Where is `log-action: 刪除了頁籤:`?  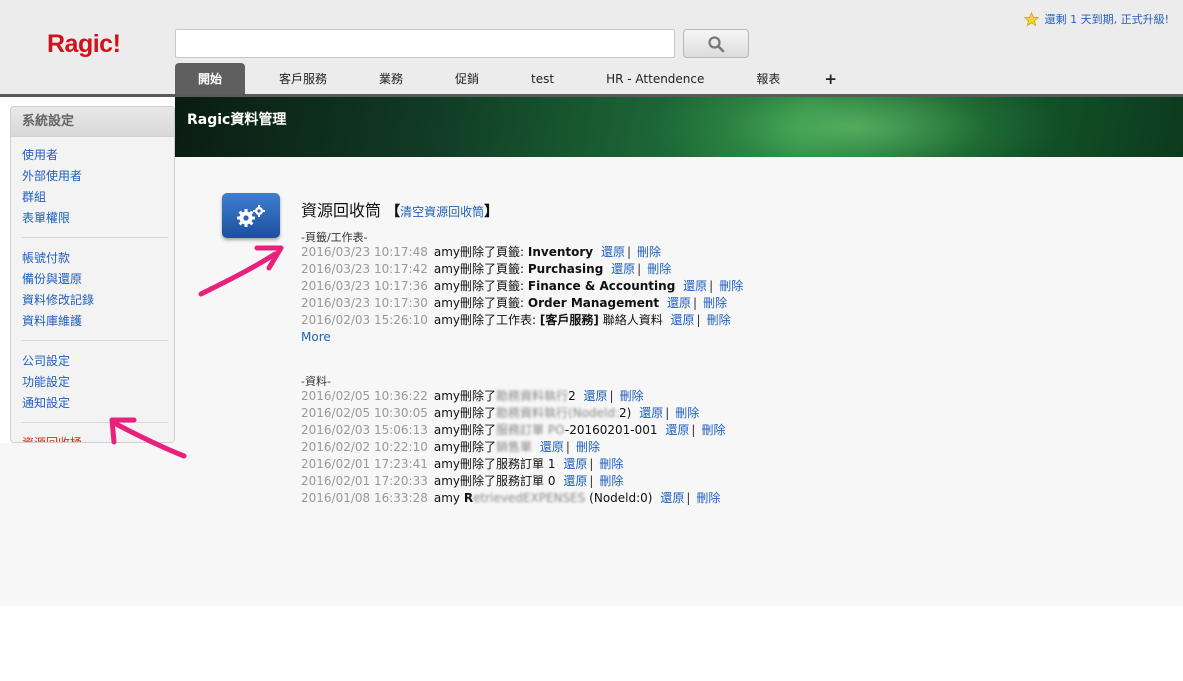
log-action: 刪除了頁籤: is located at coordinates (494, 286).